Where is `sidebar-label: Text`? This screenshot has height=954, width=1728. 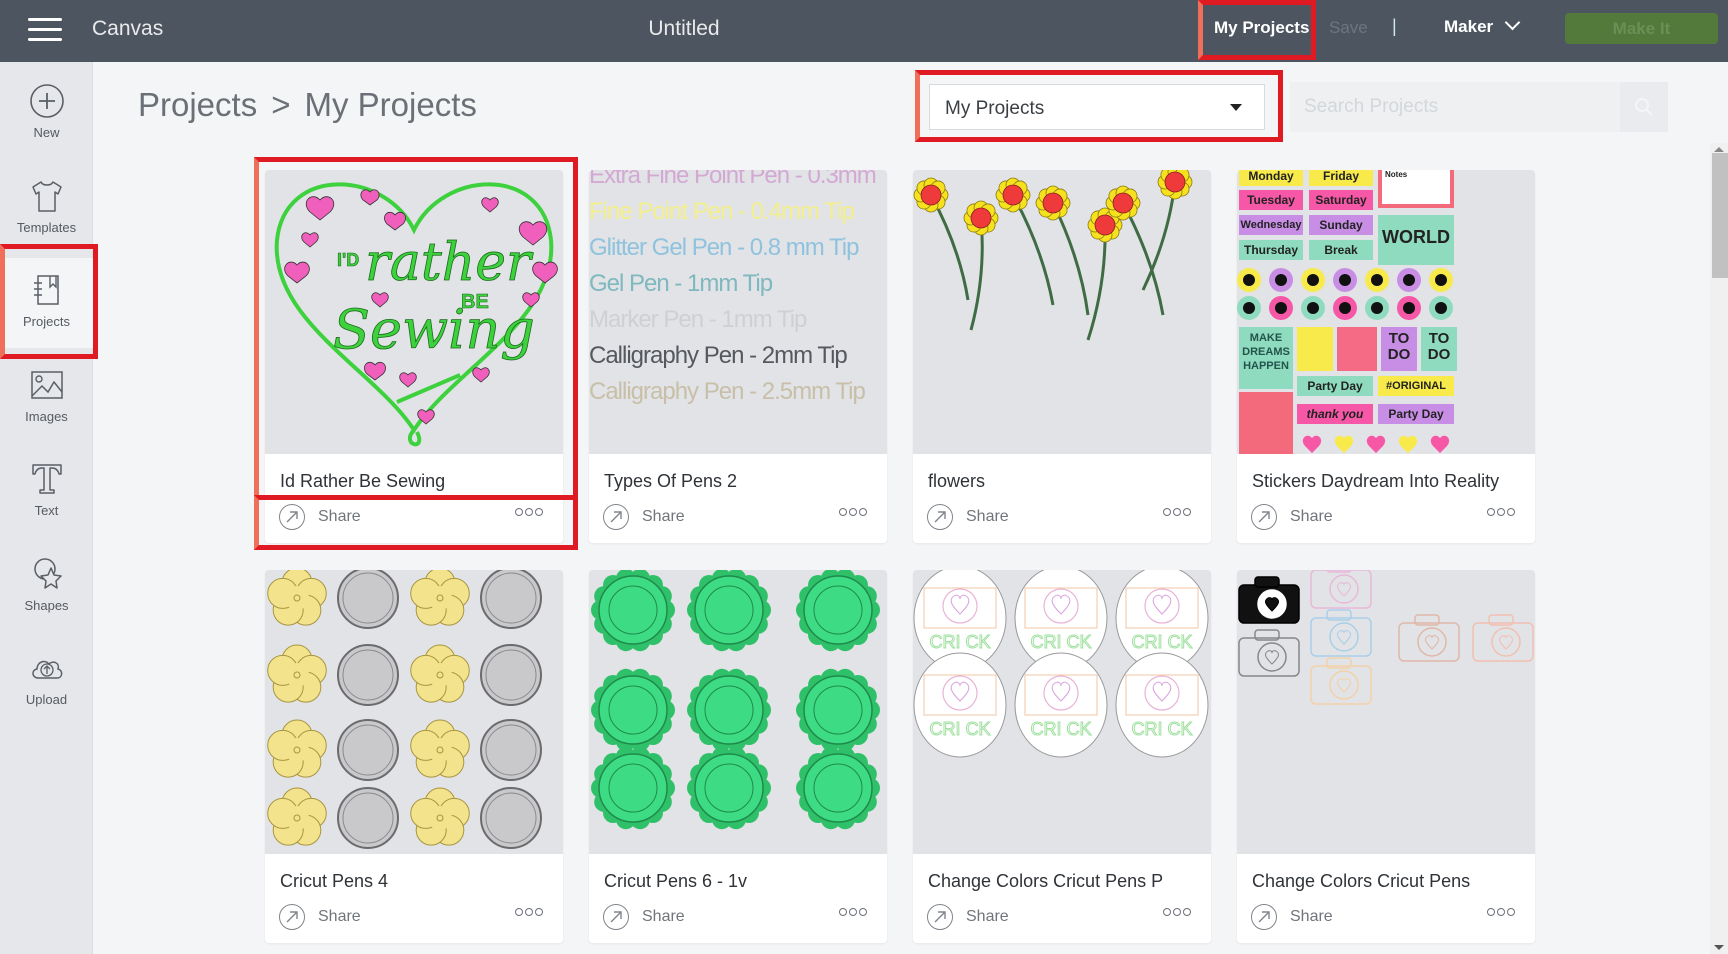
sidebar-label: Text is located at coordinates (46, 510).